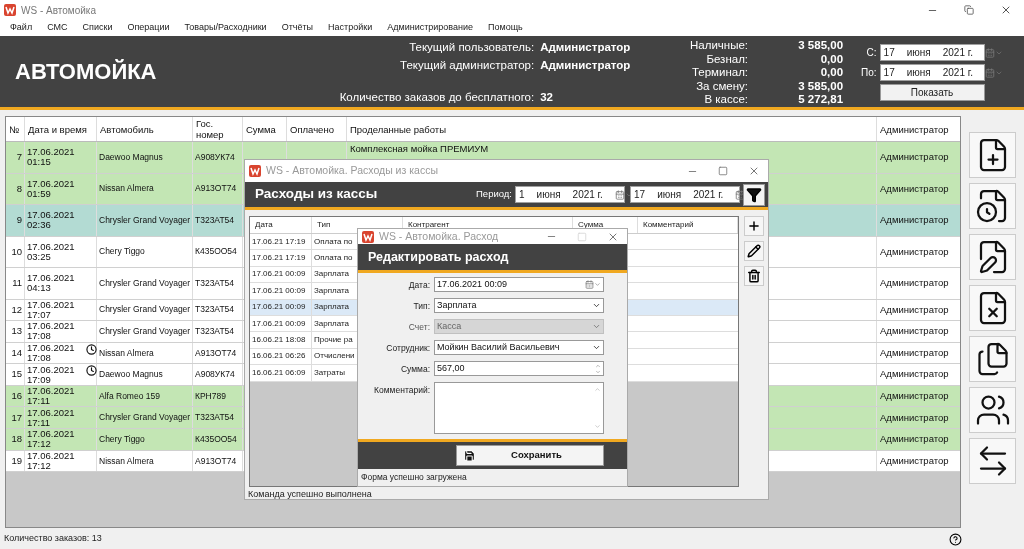 This screenshot has height=549, width=1024. I want to click on info-label: Текущий пользователь:, so click(471, 47).